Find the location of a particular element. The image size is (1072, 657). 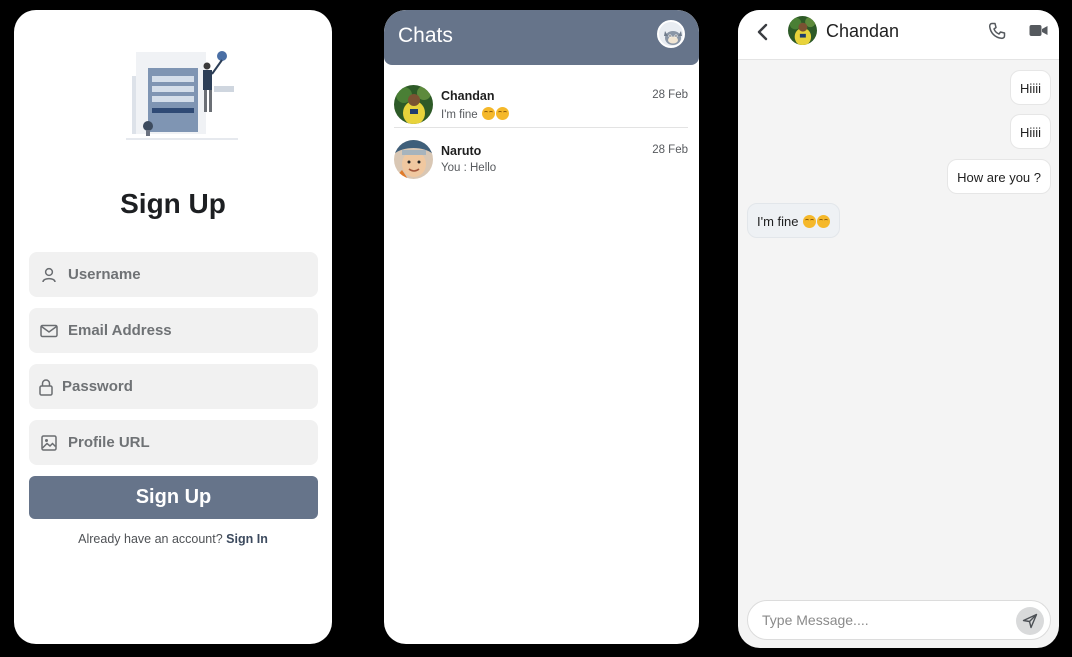

chat-last-message: I'm fine is located at coordinates (475, 114).